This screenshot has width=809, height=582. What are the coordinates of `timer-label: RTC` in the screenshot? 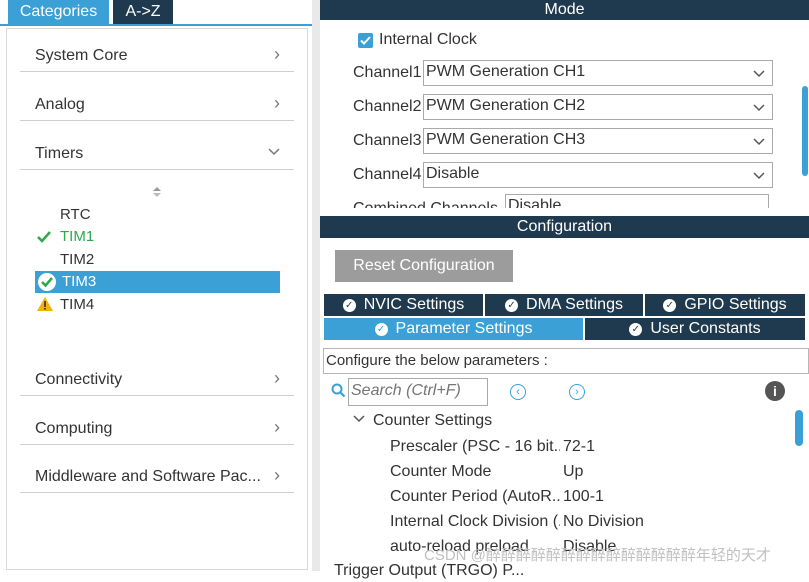 It's located at (75, 214).